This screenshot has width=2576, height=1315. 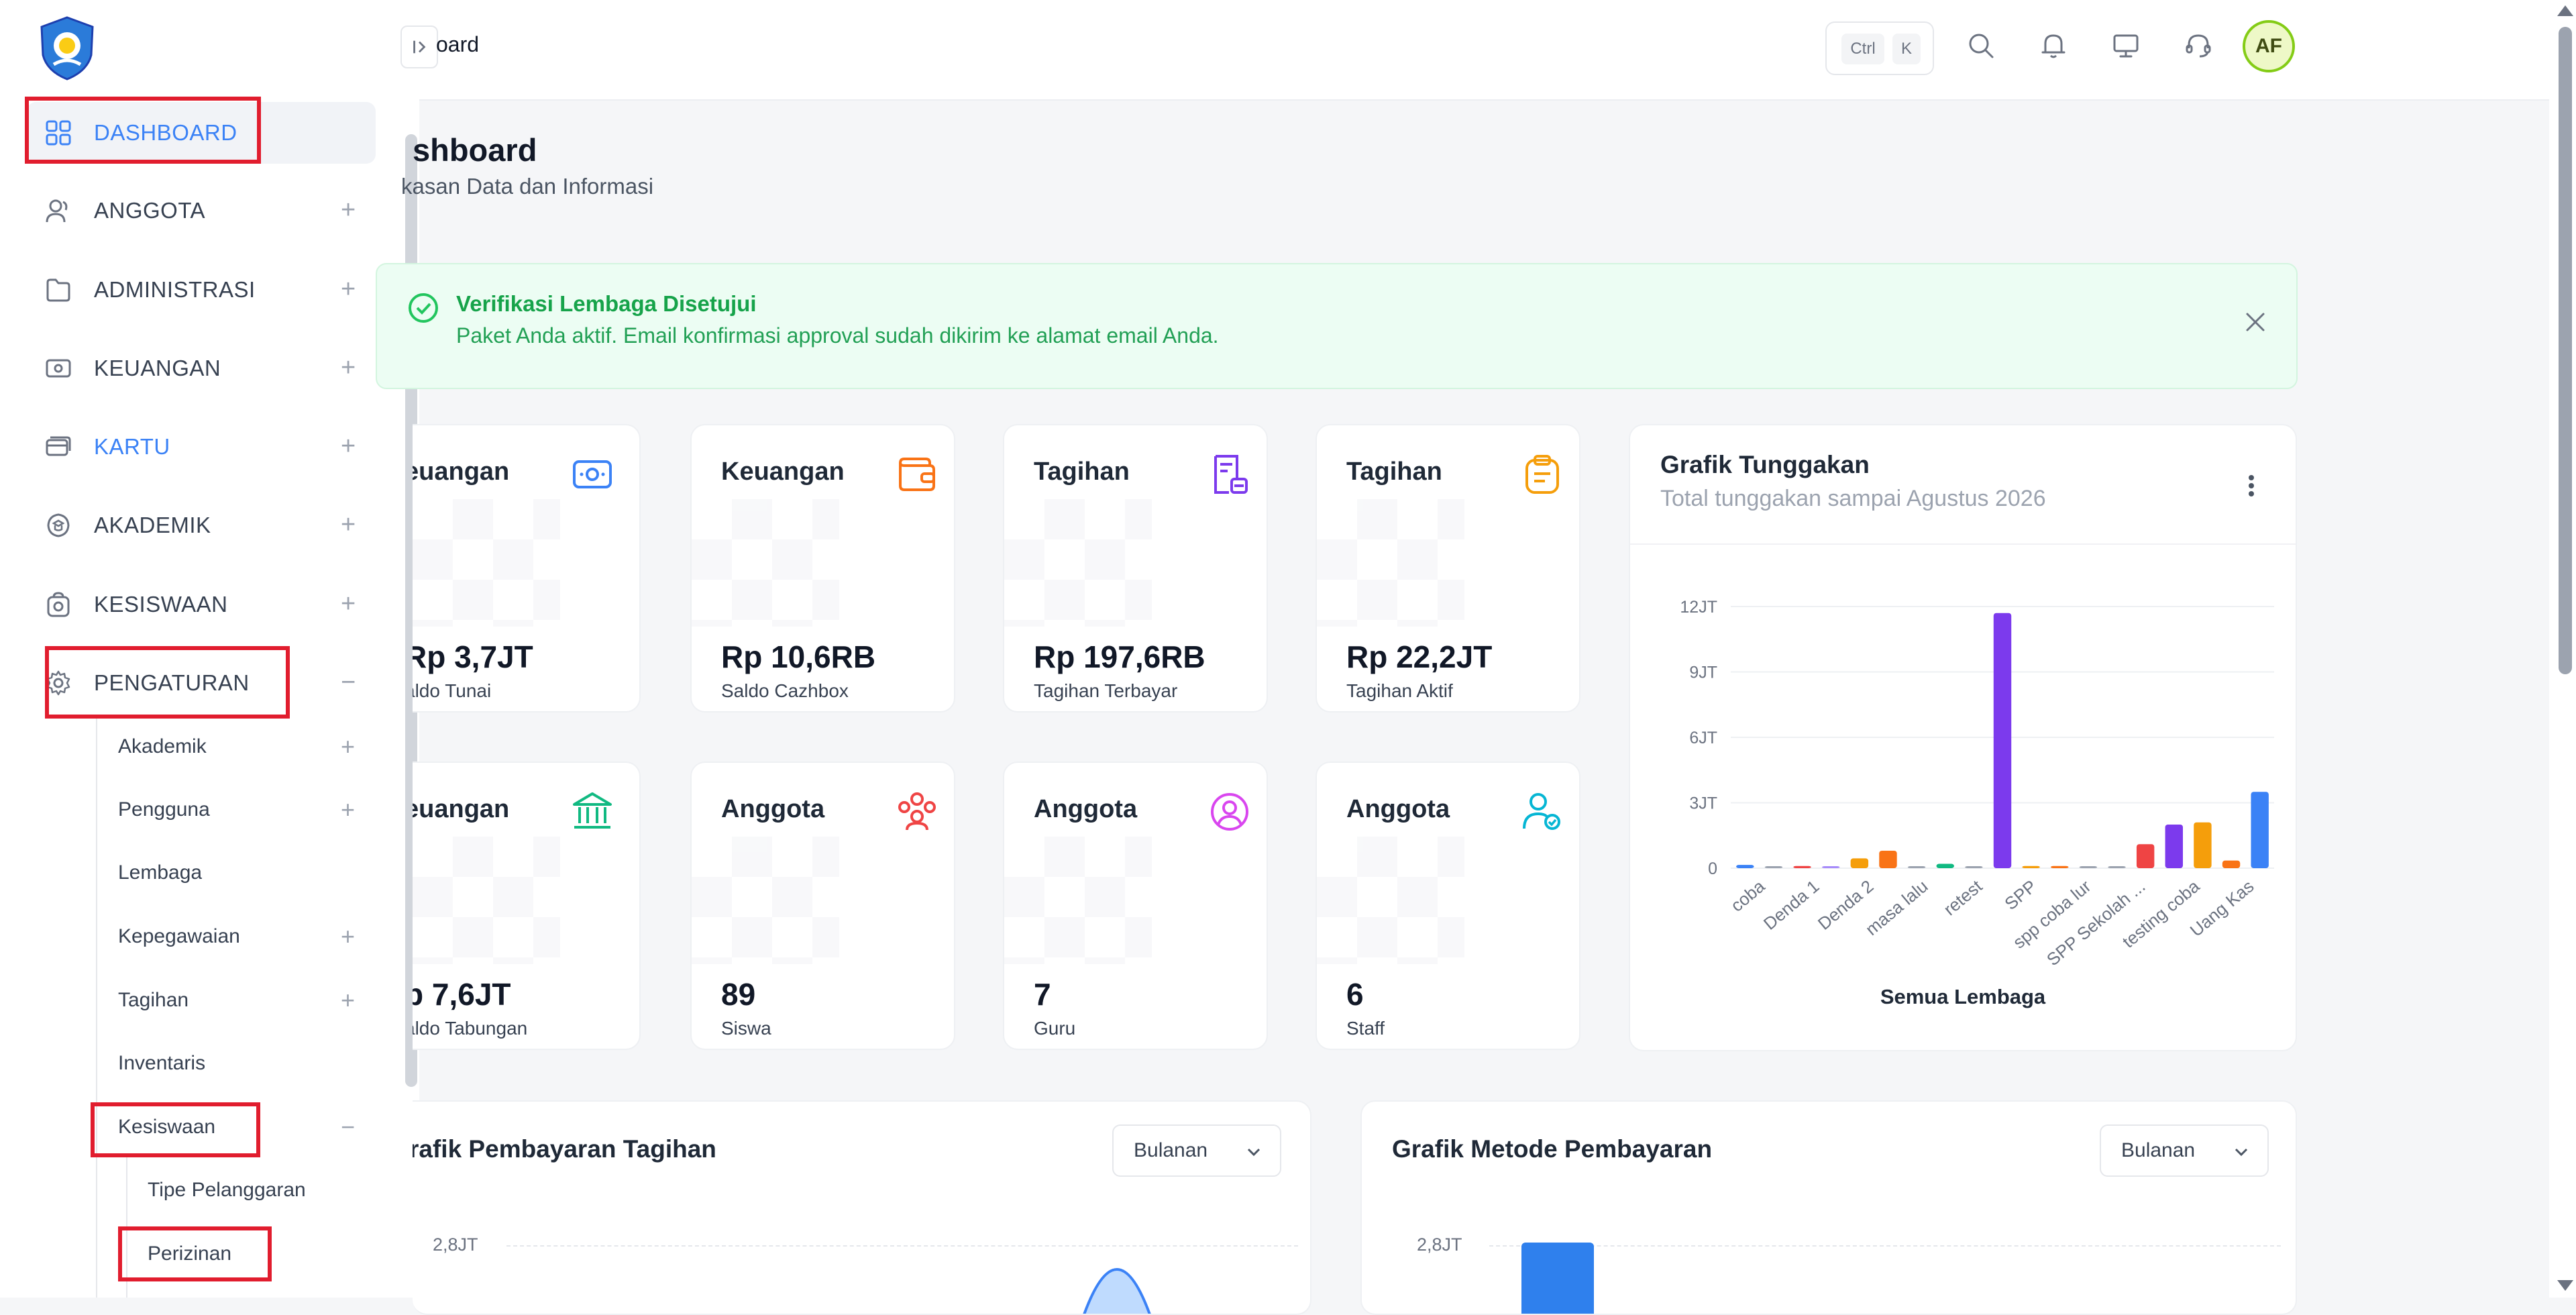 What do you see at coordinates (1448, 906) in the screenshot?
I see `stat-card-staff: Anggota 6 Staff` at bounding box center [1448, 906].